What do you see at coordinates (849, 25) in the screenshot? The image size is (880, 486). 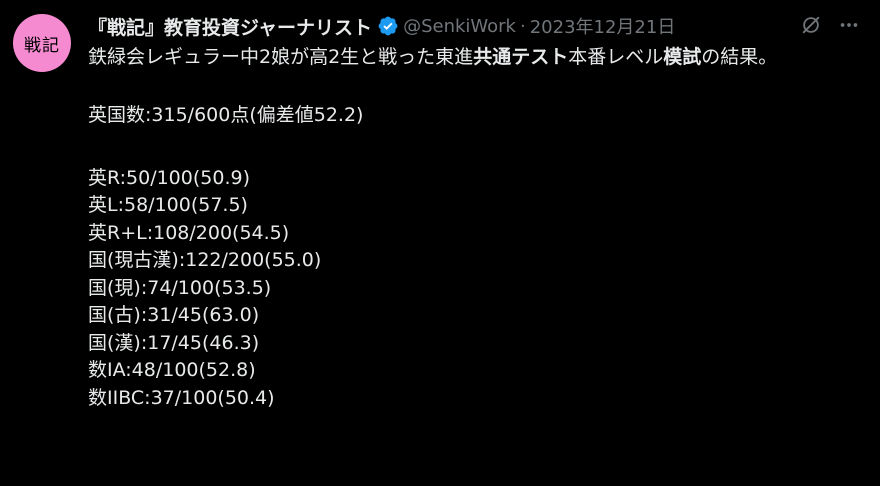 I see `more-options-icon` at bounding box center [849, 25].